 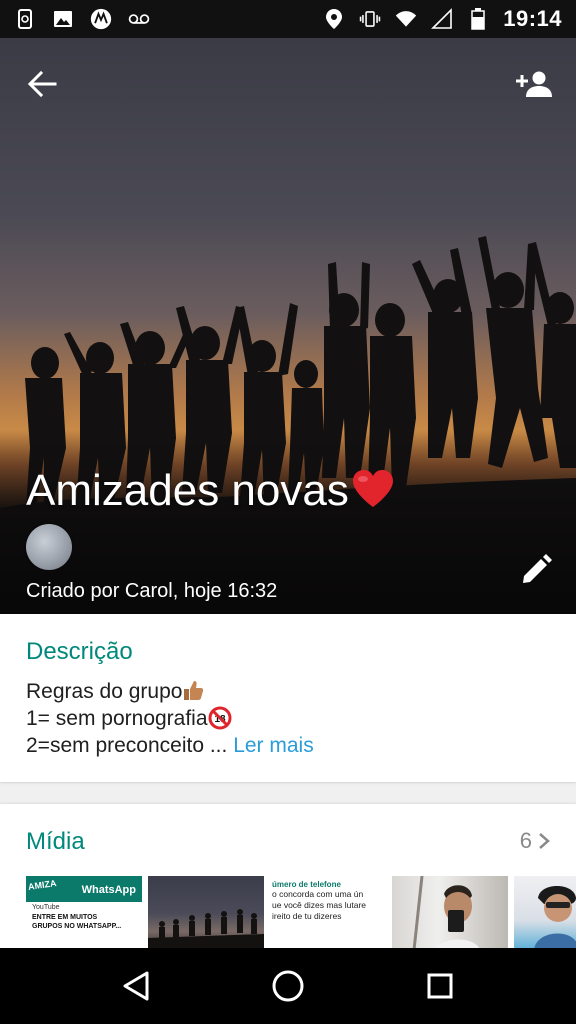 What do you see at coordinates (406, 19) in the screenshot?
I see `wifi-icon` at bounding box center [406, 19].